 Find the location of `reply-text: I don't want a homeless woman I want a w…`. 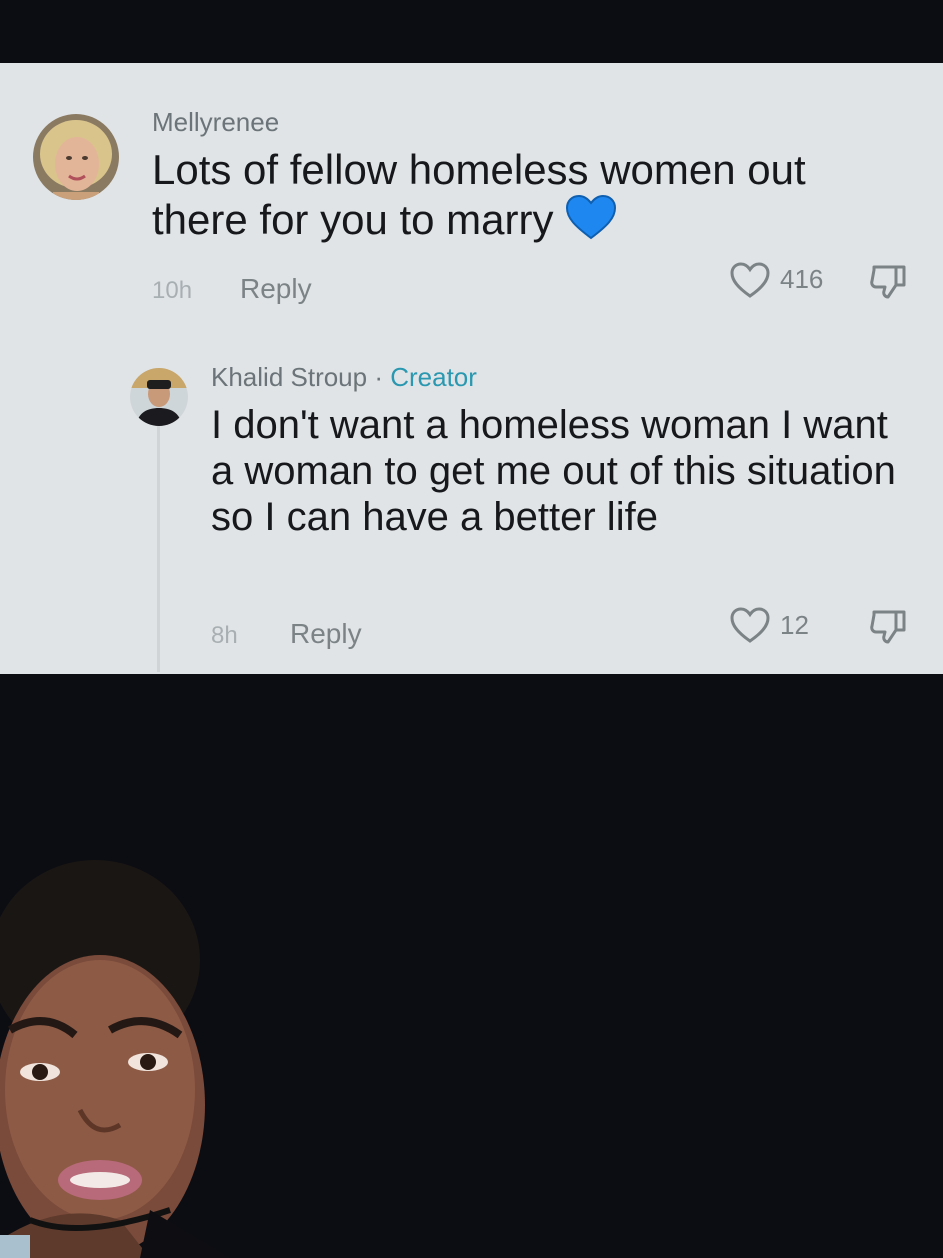

reply-text: I don't want a homeless woman I want a w… is located at coordinates (553, 471).